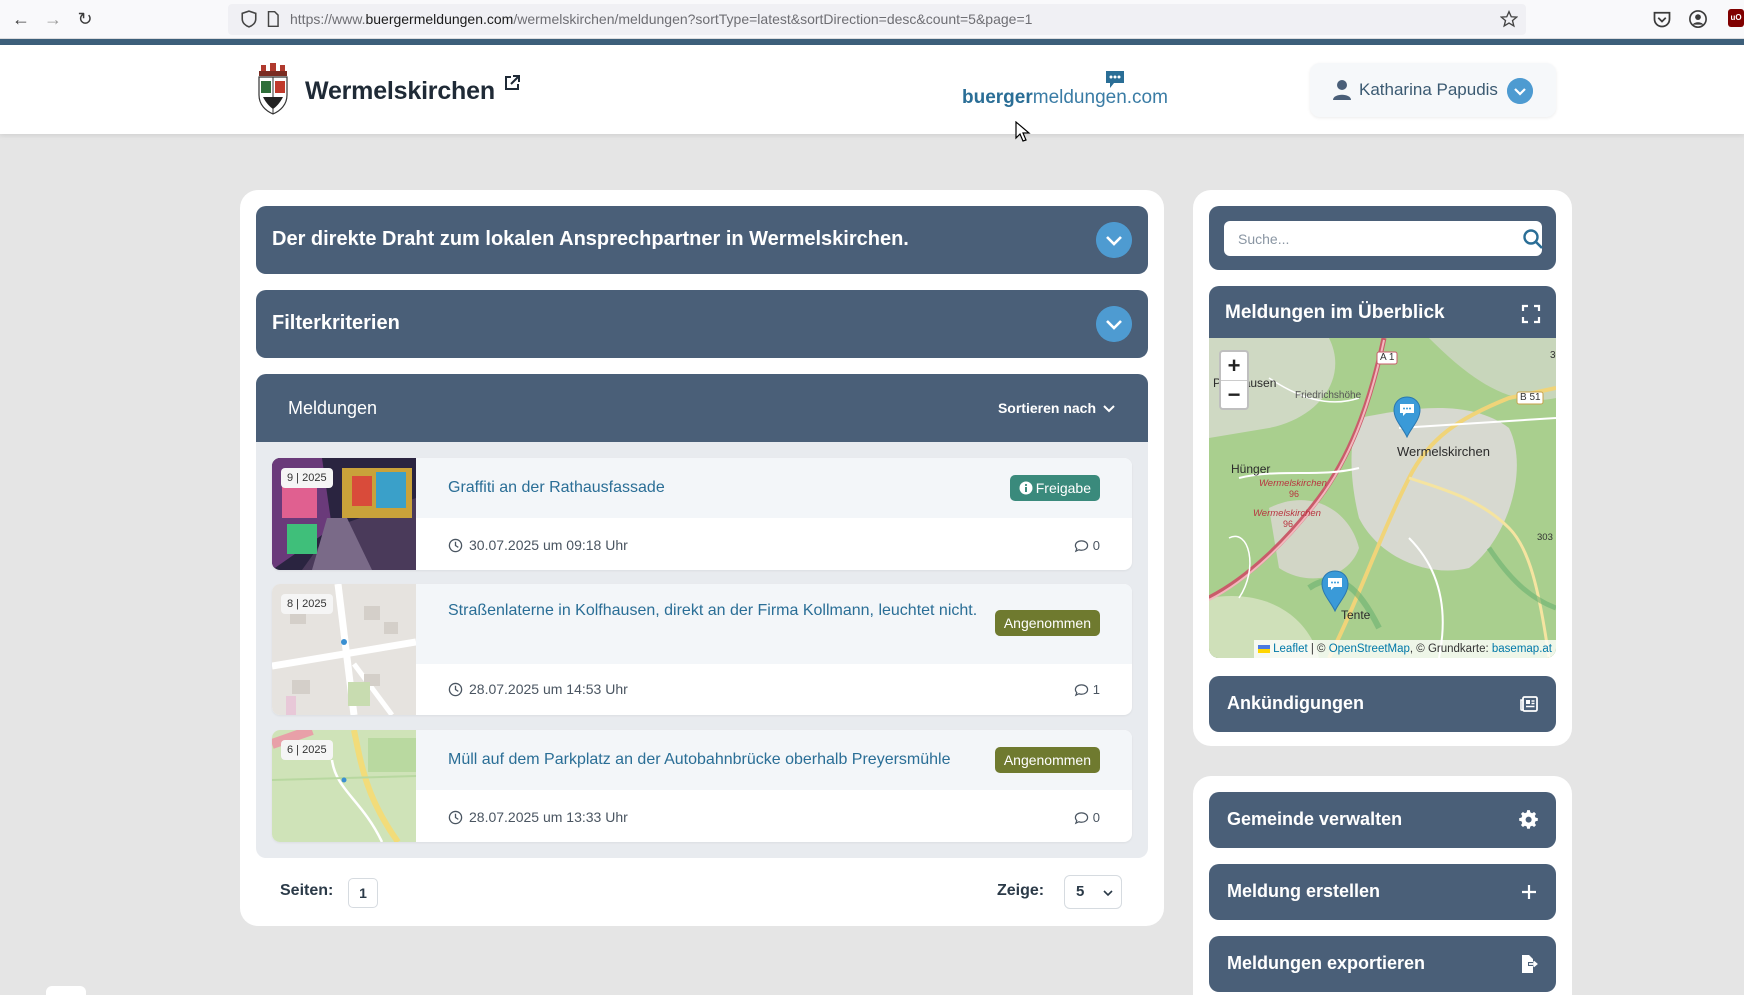 The image size is (1744, 995). What do you see at coordinates (307, 478) in the screenshot?
I see `report-number-badge: 9 | 2025` at bounding box center [307, 478].